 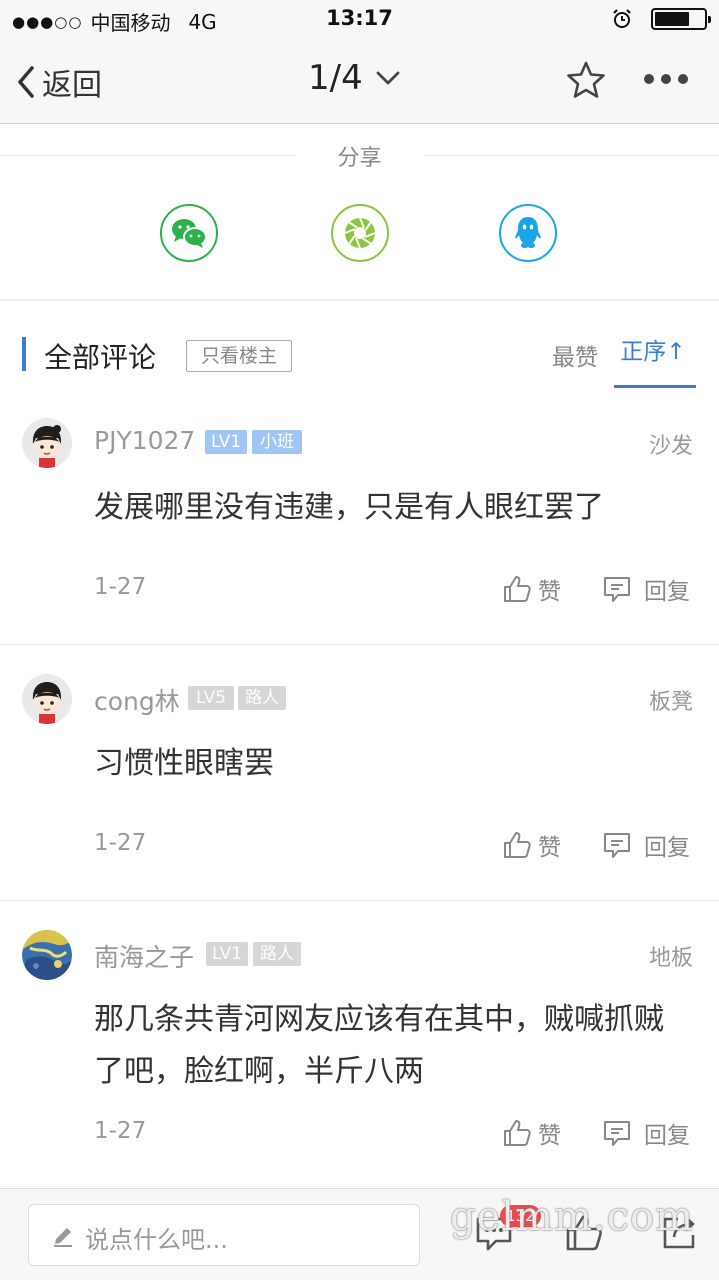 I want to click on qq-icon, so click(x=528, y=232).